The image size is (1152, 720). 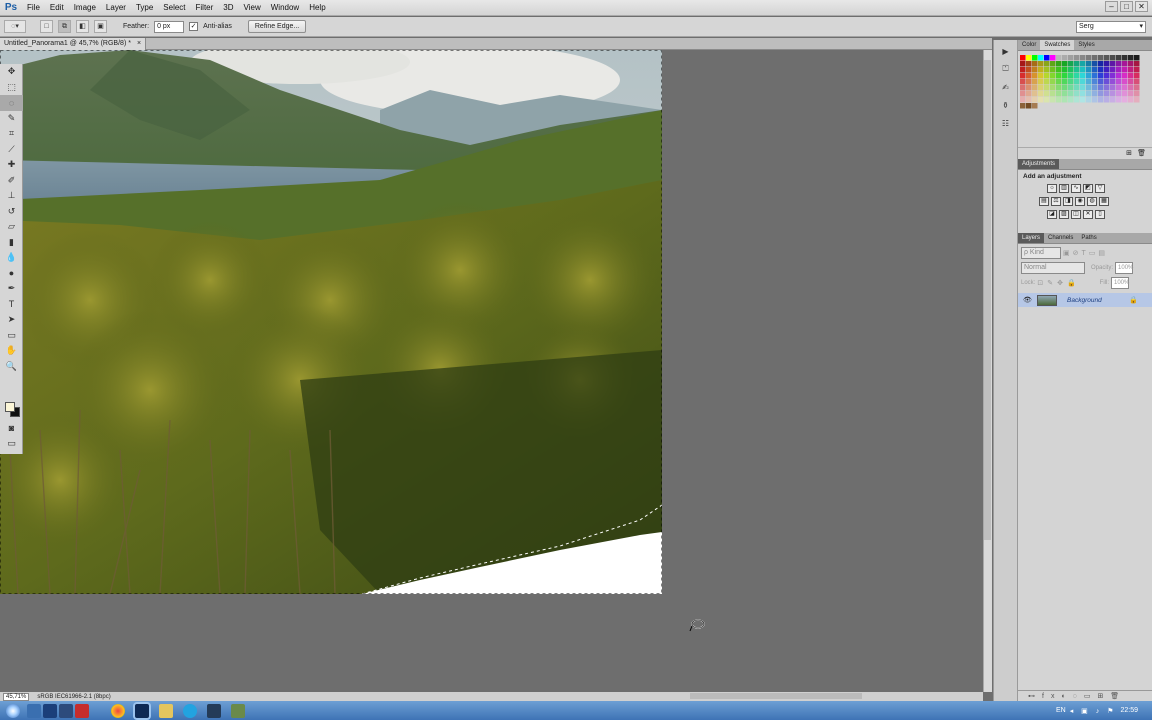 What do you see at coordinates (11, 351) in the screenshot?
I see `hand-tool-icon: ✋` at bounding box center [11, 351].